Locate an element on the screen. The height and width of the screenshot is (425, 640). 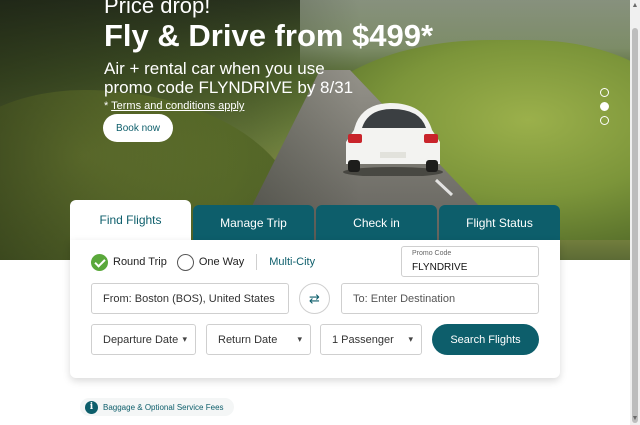
tab-check-in: Check in is located at coordinates (376, 222).